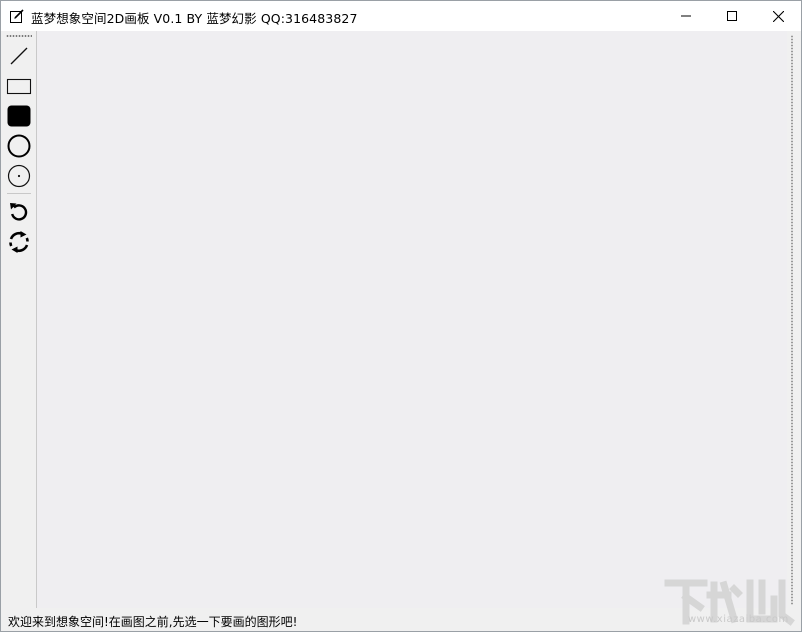  Describe the element at coordinates (401, 16) in the screenshot. I see `title-bar: 蓝梦想象空间2D画板 V0.1 BY 蓝梦幻影 QQ:316483827` at that location.